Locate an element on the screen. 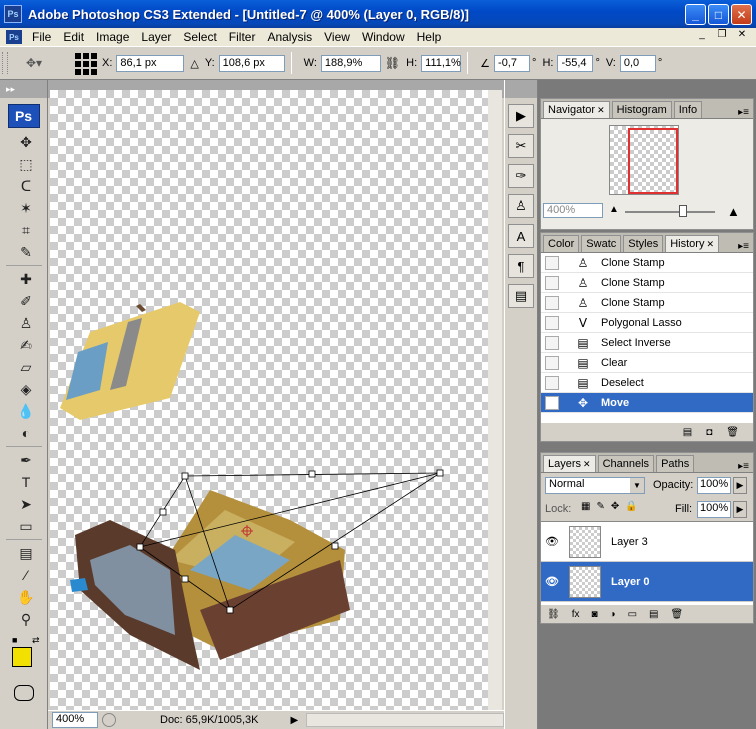 This screenshot has height=729, width=756. new-layer-icon: ▤ is located at coordinates (653, 614).